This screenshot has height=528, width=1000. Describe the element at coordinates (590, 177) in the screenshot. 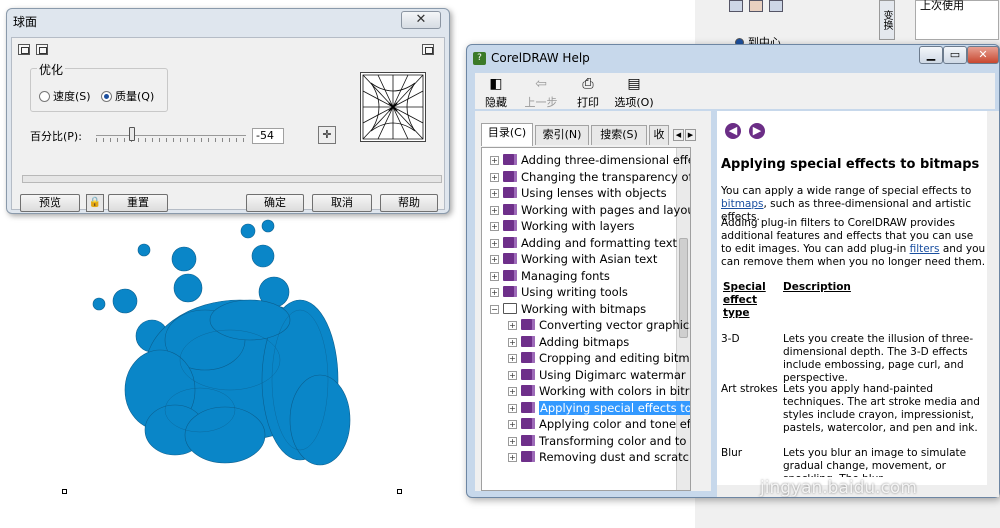

I see `toc-item: + Changing the transparency of` at that location.